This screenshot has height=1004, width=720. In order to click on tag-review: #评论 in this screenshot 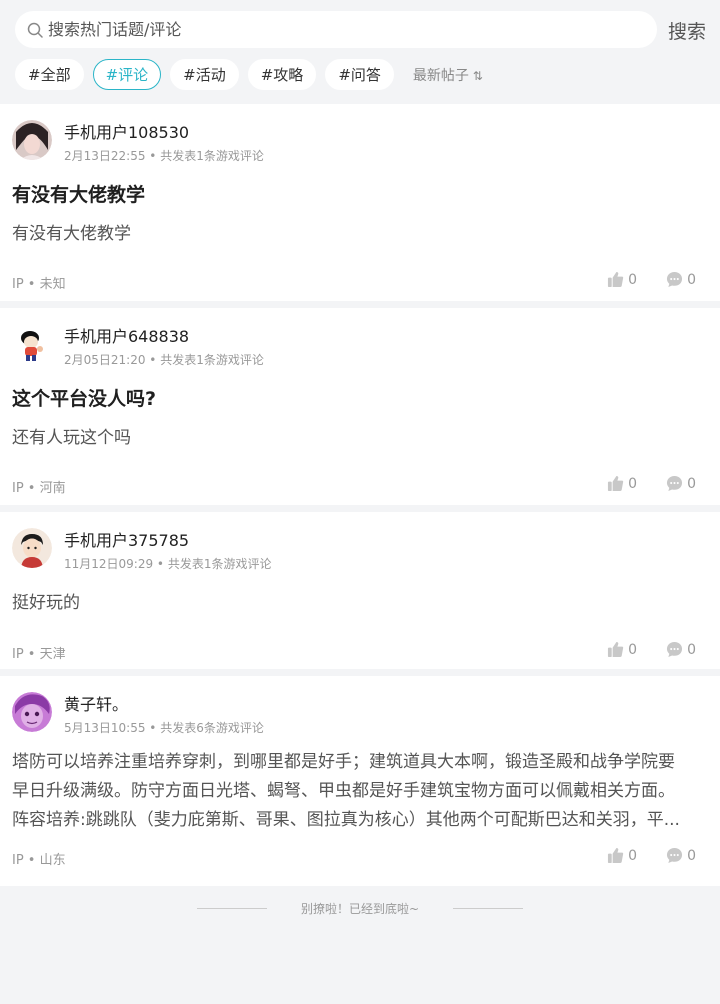, I will do `click(127, 74)`.